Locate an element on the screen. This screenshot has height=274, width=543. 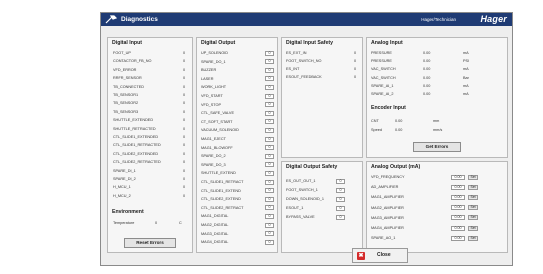
digital-input-label: SHUTTLE_EXTENDED is located at coordinates (133, 120).